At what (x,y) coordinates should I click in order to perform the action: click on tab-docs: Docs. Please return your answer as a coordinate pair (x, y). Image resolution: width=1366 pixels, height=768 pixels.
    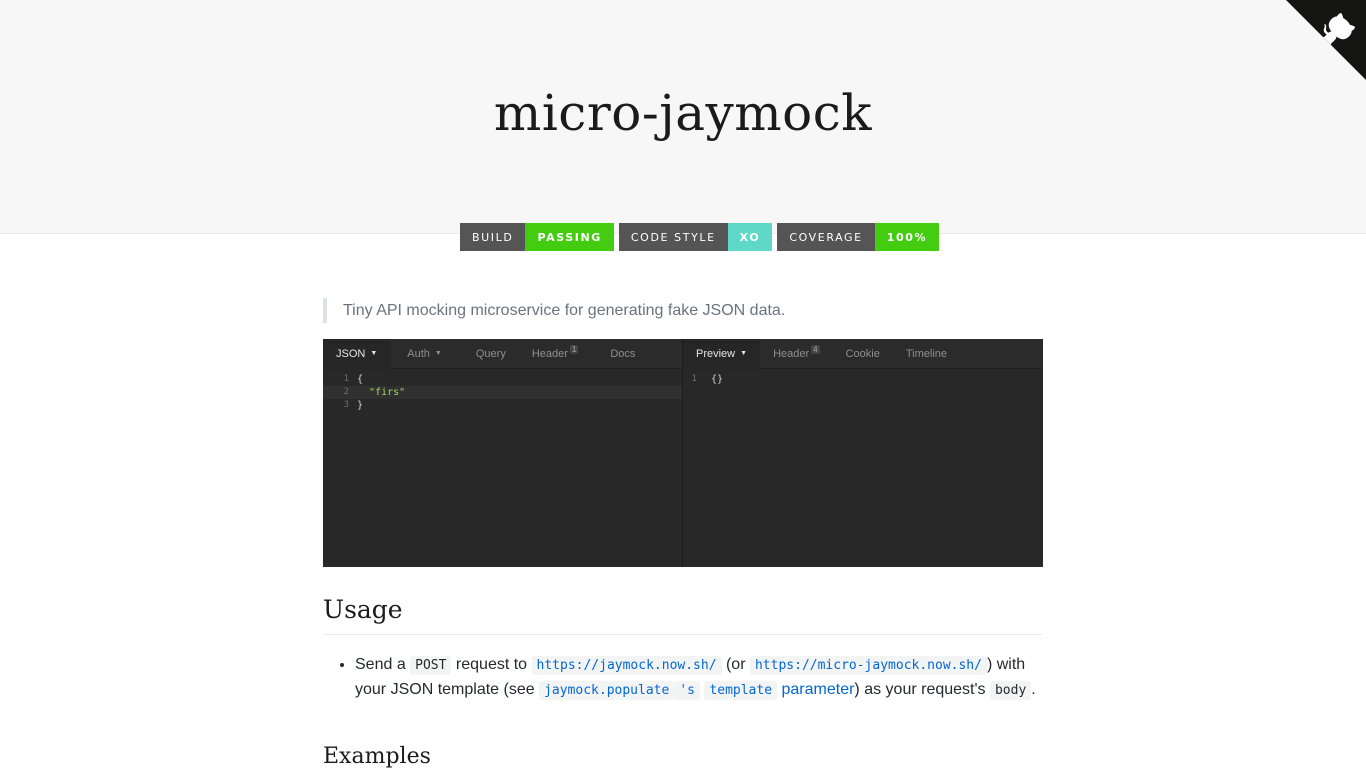
    Looking at the image, I should click on (622, 354).